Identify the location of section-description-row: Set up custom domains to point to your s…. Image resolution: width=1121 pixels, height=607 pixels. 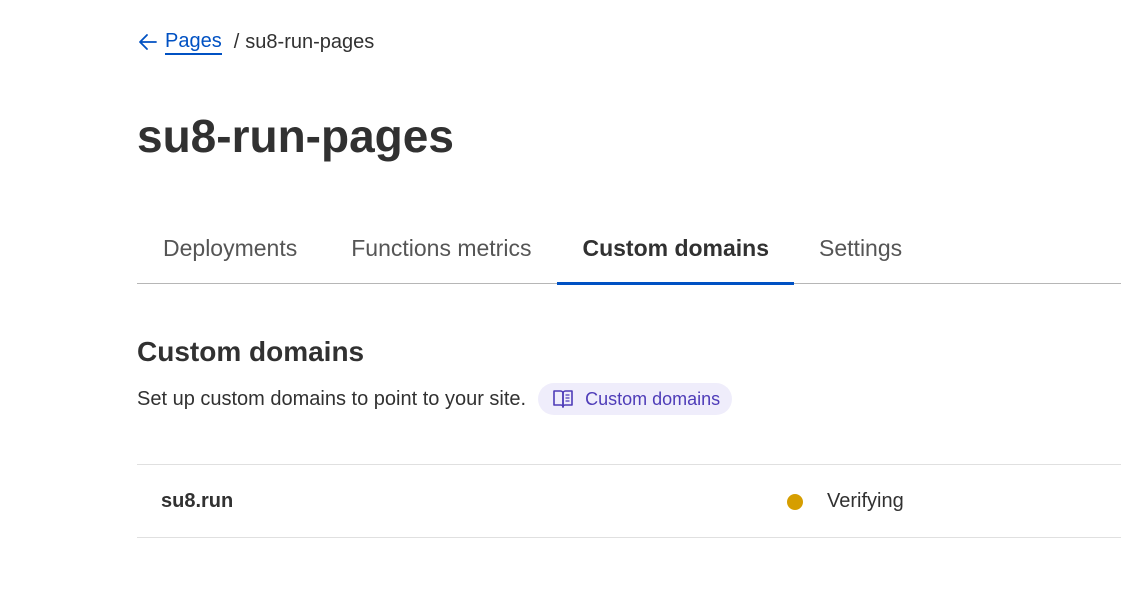
(435, 399).